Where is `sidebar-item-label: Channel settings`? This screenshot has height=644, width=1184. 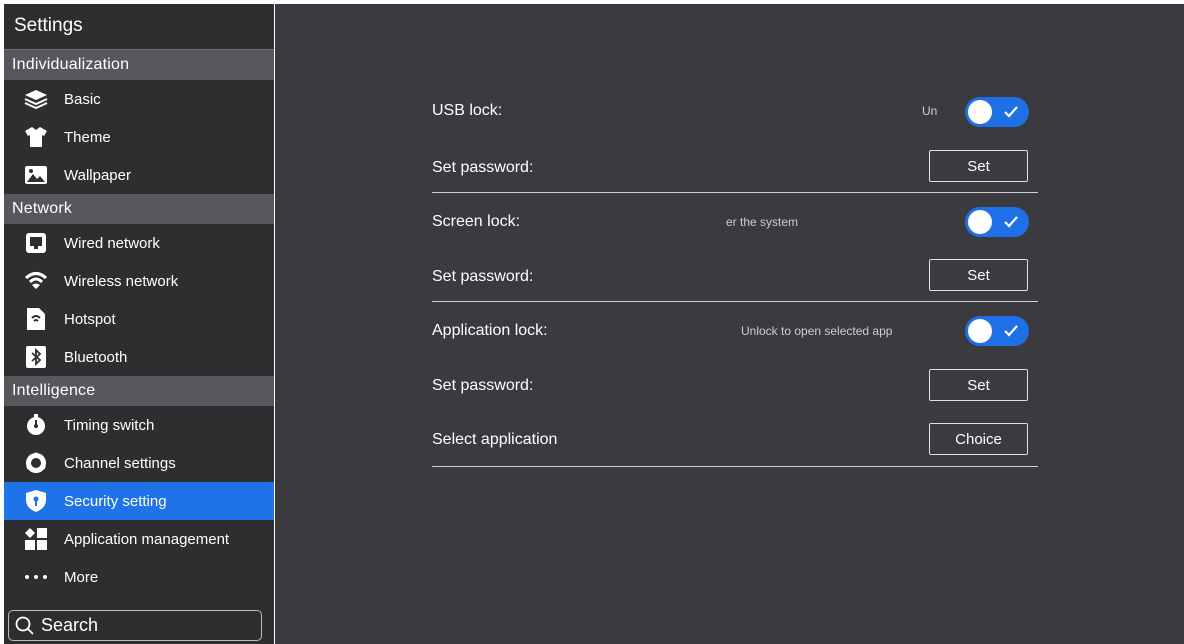 sidebar-item-label: Channel settings is located at coordinates (120, 463).